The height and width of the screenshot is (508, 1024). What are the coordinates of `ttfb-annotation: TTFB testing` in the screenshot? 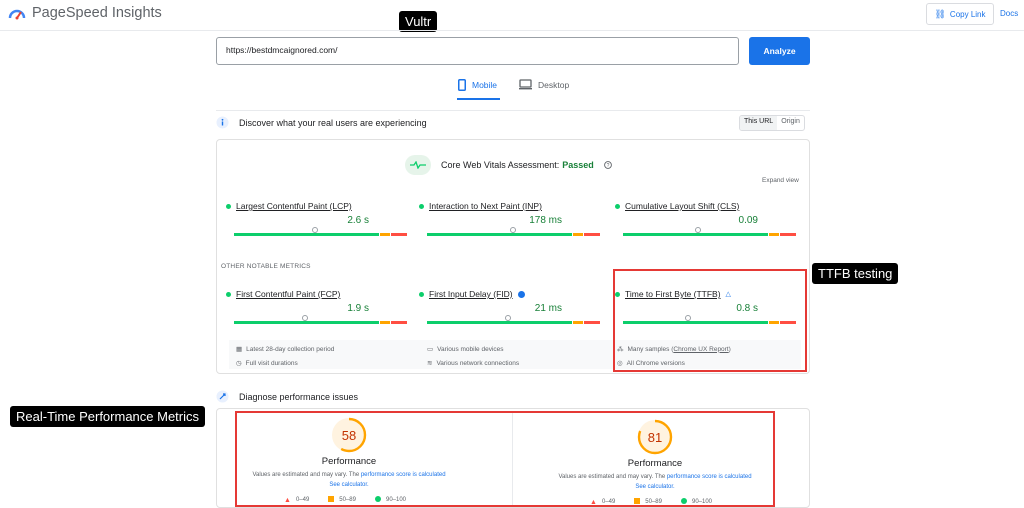 It's located at (855, 273).